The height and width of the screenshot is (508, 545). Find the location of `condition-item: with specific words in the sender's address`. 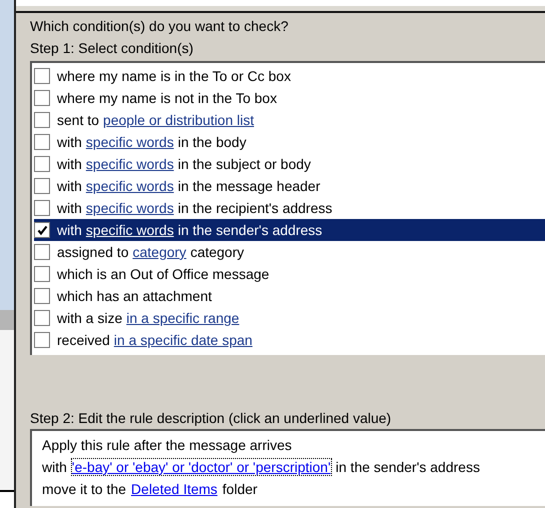

condition-item: with specific words in the sender's address is located at coordinates (289, 230).